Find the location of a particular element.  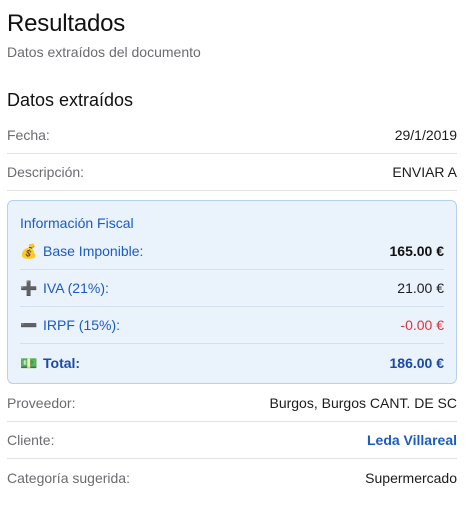

field-label-descripcion: Descripción: is located at coordinates (46, 172).